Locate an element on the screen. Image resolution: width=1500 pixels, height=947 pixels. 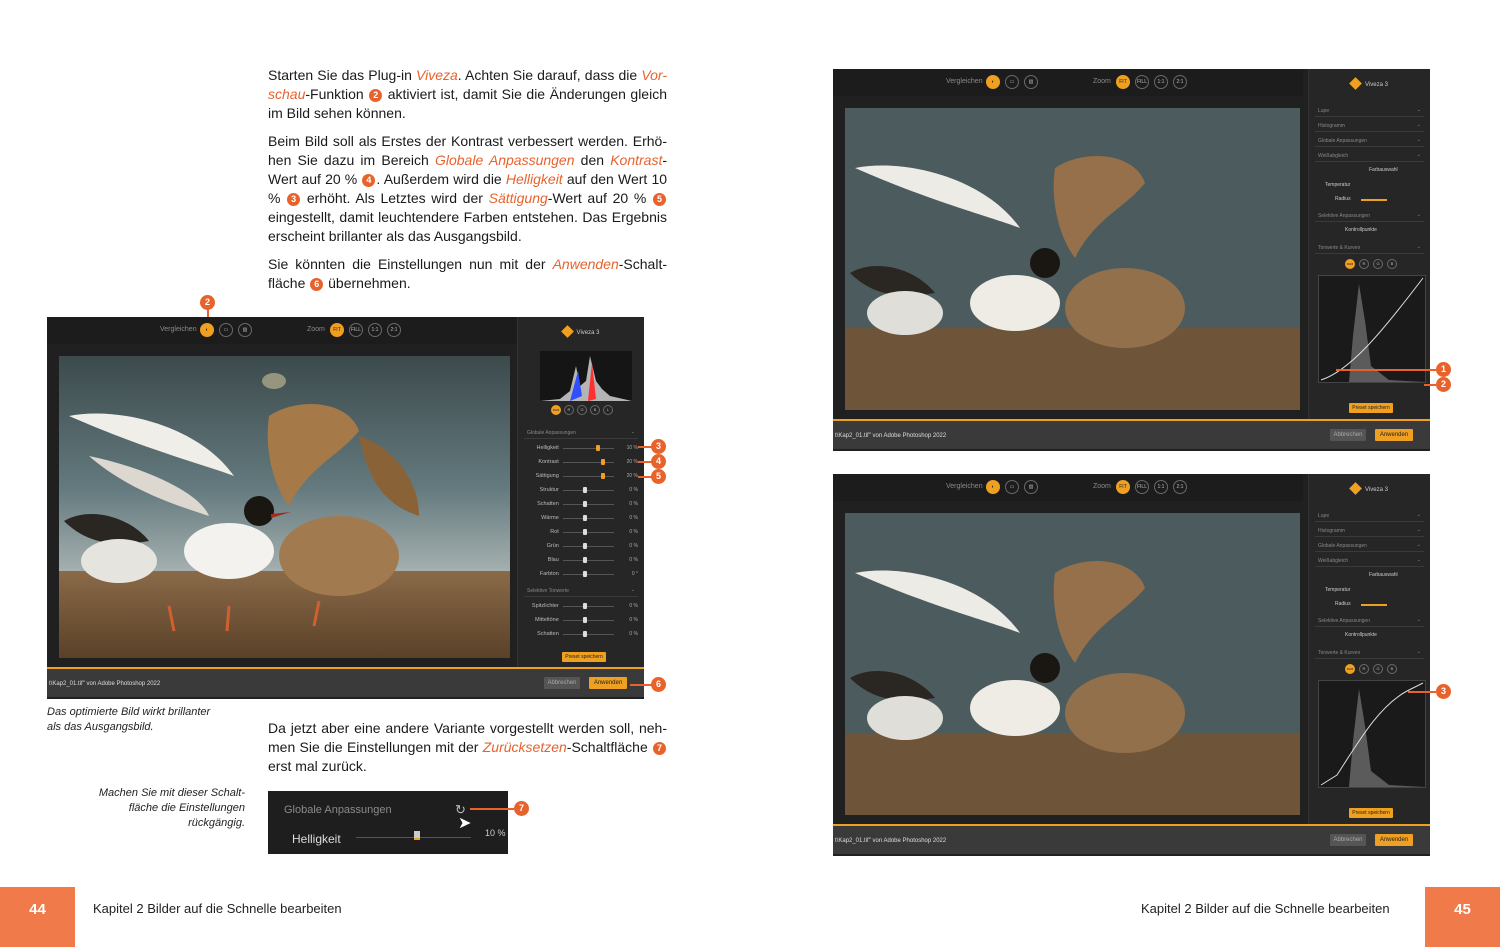
crop-slider-knob is located at coordinates (417, 835).